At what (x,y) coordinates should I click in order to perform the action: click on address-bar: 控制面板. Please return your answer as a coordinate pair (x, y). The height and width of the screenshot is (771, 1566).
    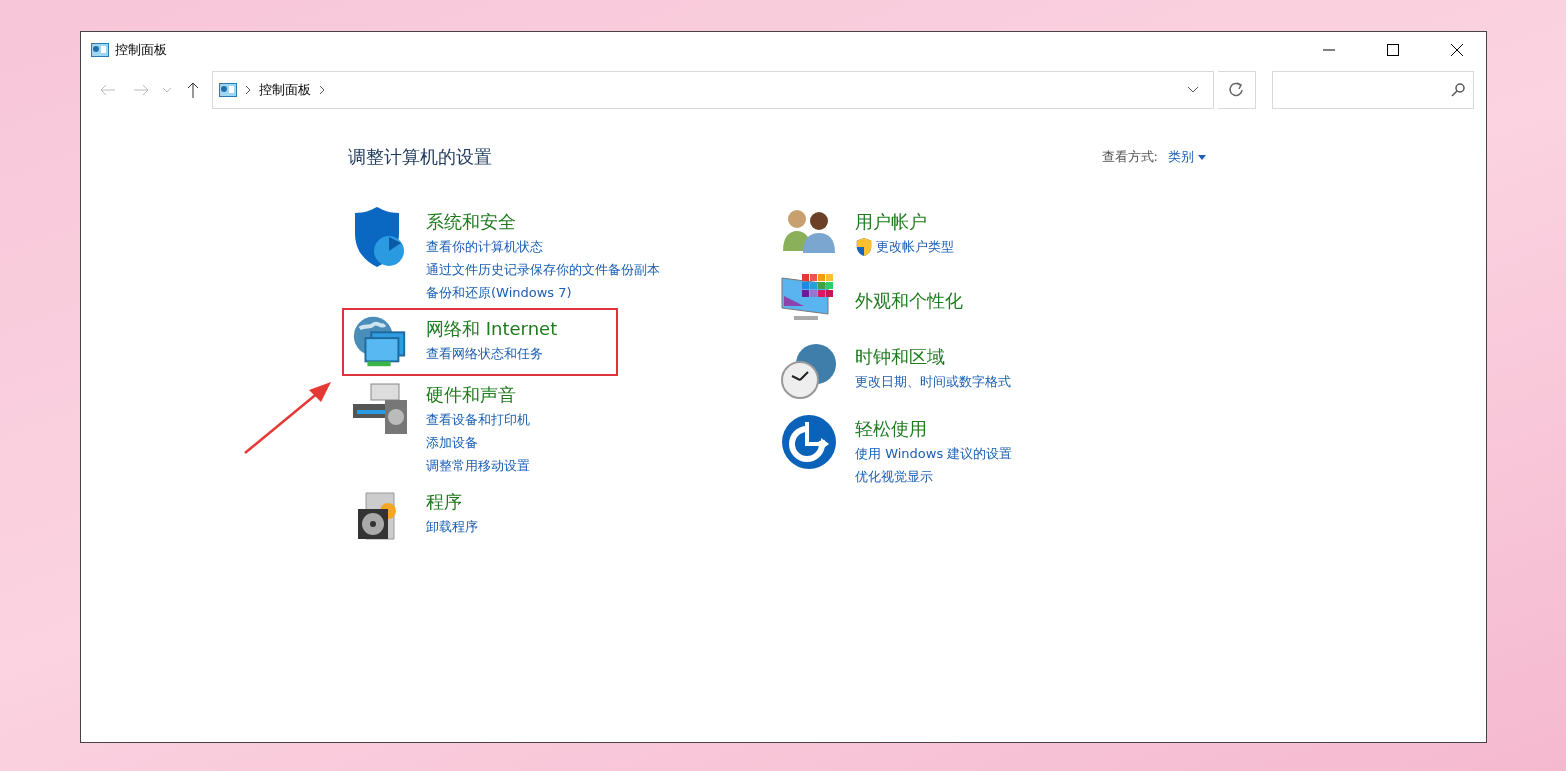
    Looking at the image, I should click on (712, 90).